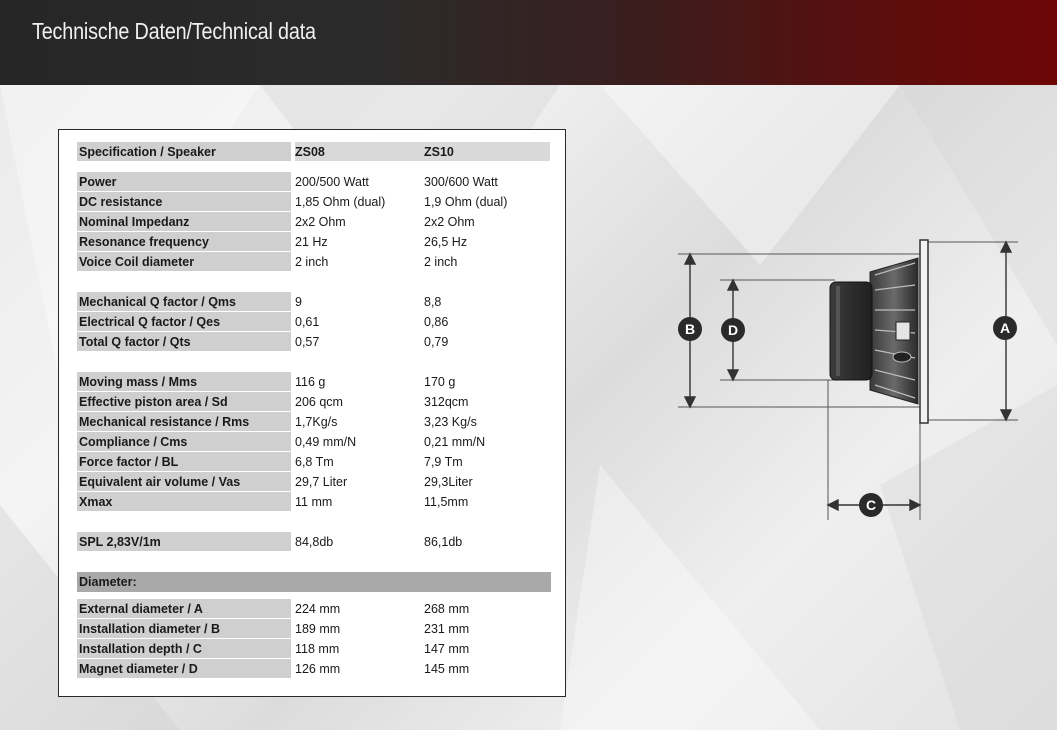  I want to click on row-label: Resonance frequency, so click(184, 241).